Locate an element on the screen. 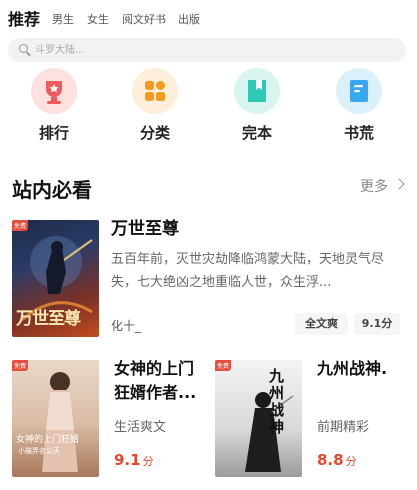 This screenshot has width=417, height=490. cover-subtitle: 小猫弄名公天 is located at coordinates (39, 451).